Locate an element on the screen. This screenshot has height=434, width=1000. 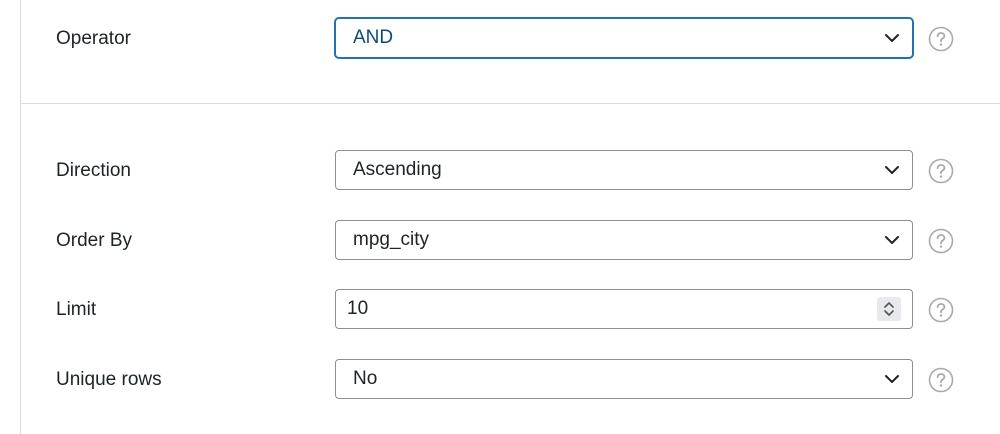
limit-value: 10 is located at coordinates (358, 308).